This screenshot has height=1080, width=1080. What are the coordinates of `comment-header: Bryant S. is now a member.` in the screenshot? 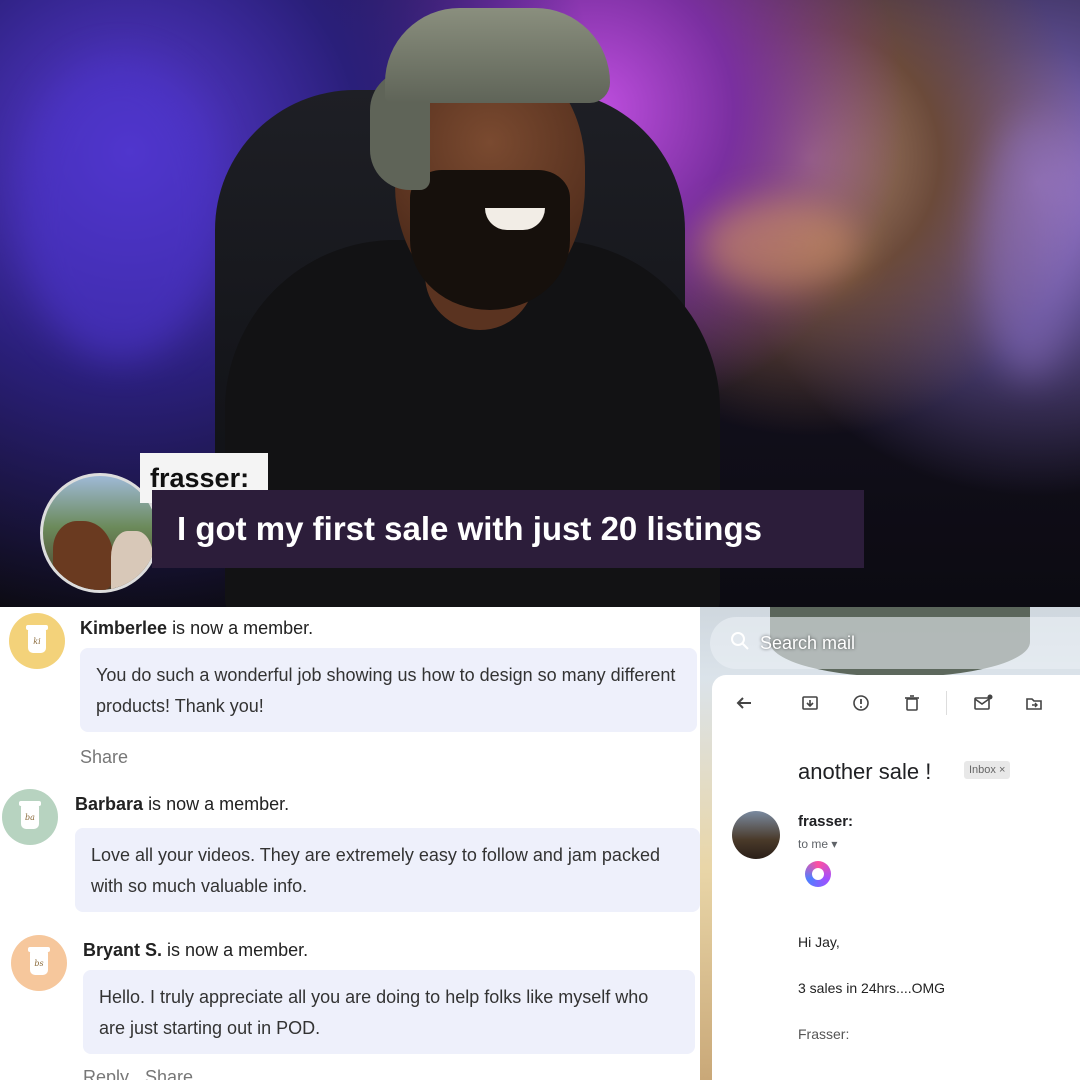 It's located at (195, 950).